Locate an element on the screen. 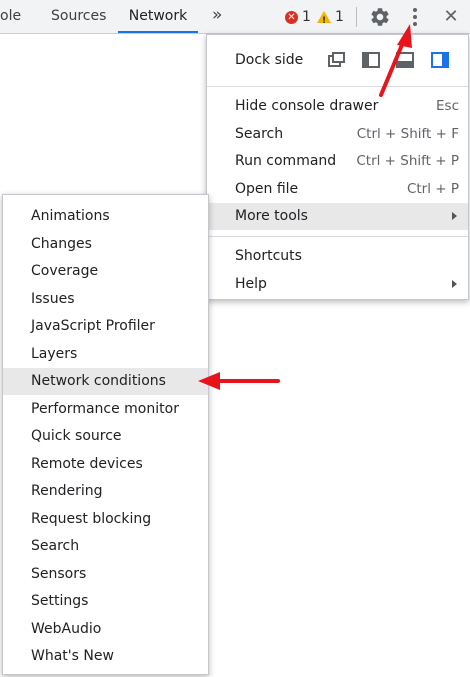 The height and width of the screenshot is (677, 470). error-badge: ✕ 1 is located at coordinates (298, 17).